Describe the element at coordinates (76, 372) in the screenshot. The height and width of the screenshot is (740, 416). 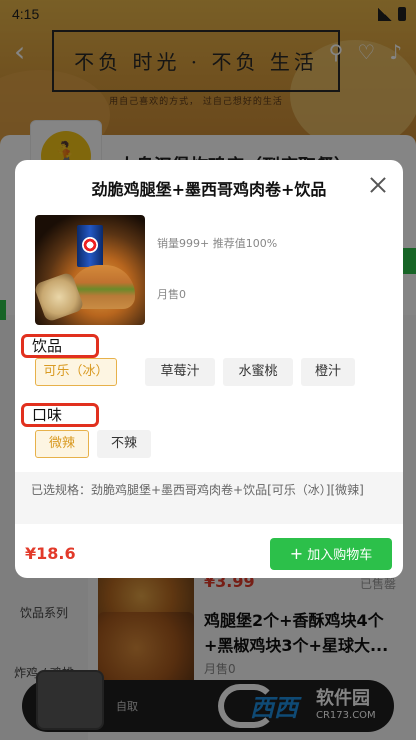
I see `option-cola-ice: 可乐（冰）` at that location.